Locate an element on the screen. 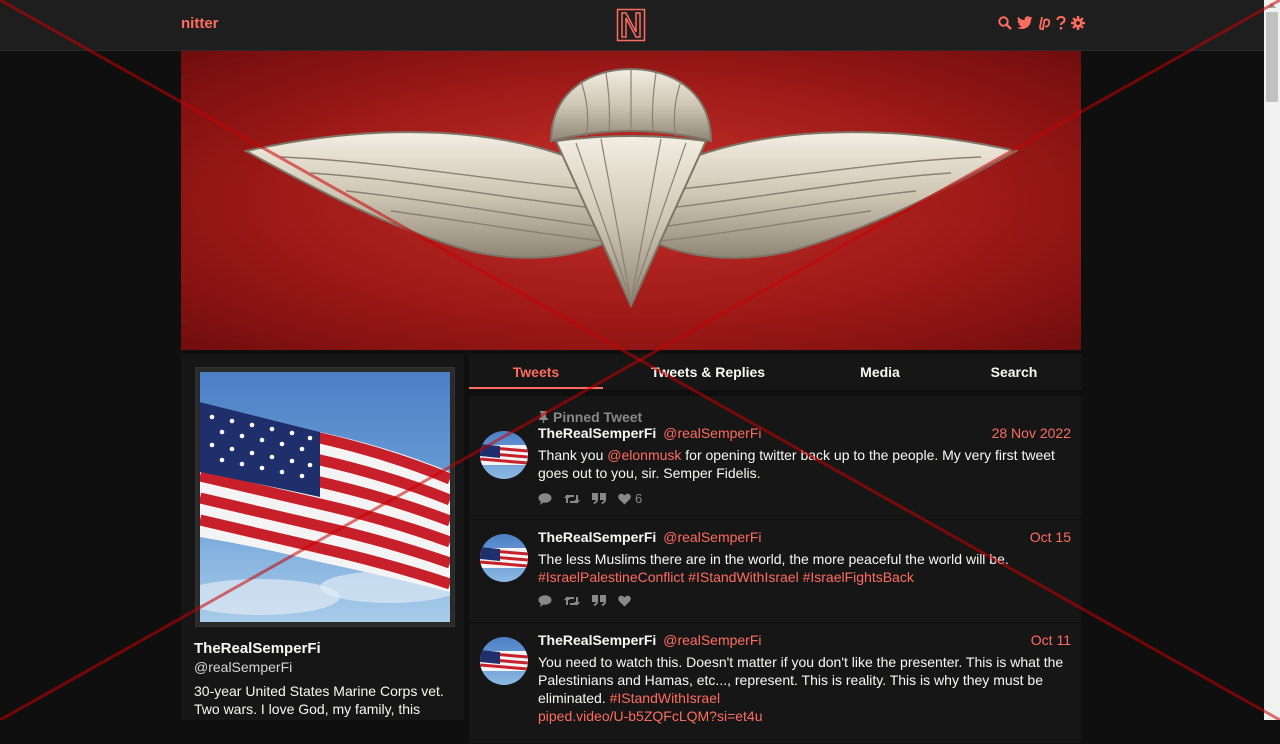 Image resolution: width=1280 pixels, height=744 pixels. nitter-logo-icon is located at coordinates (631, 25).